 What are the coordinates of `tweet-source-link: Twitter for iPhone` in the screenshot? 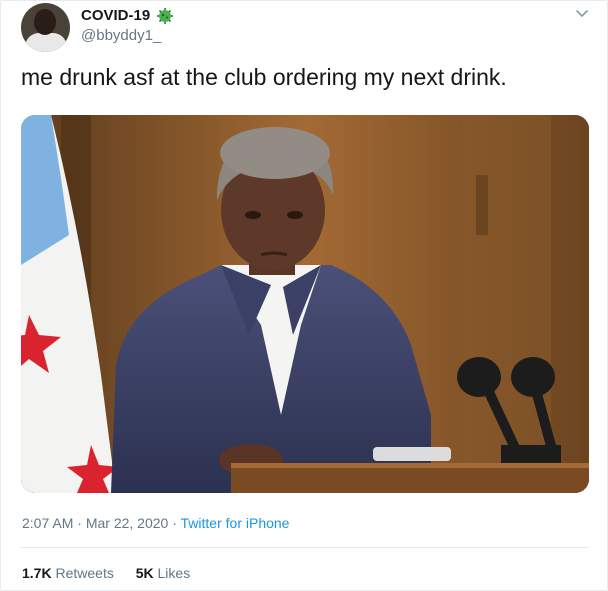 It's located at (235, 523).